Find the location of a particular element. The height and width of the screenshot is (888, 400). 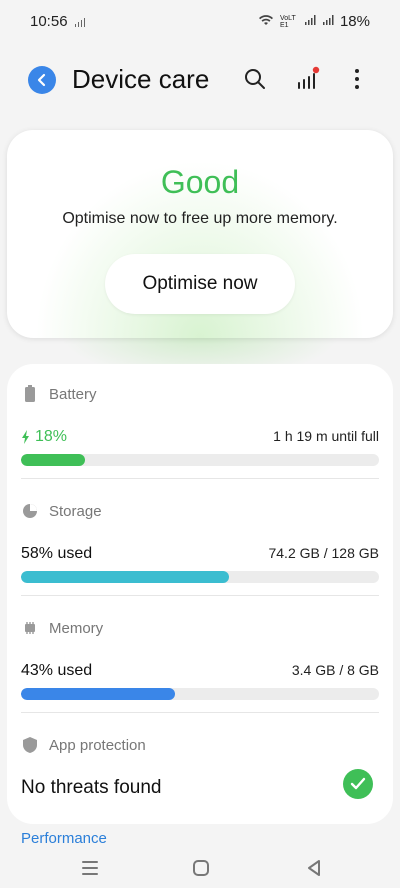

more-options-button is located at coordinates (357, 79).